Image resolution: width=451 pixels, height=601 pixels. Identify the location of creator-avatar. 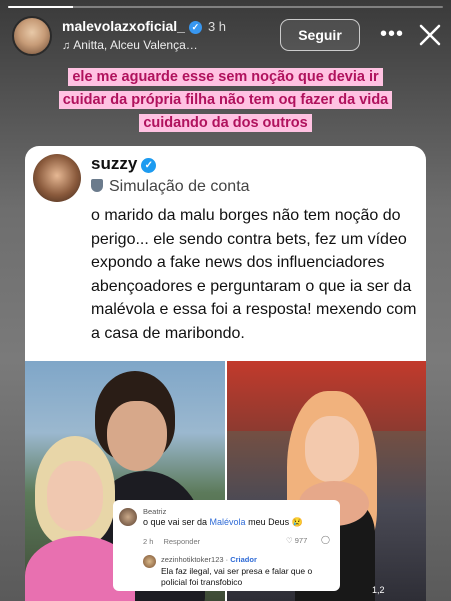
(149, 561).